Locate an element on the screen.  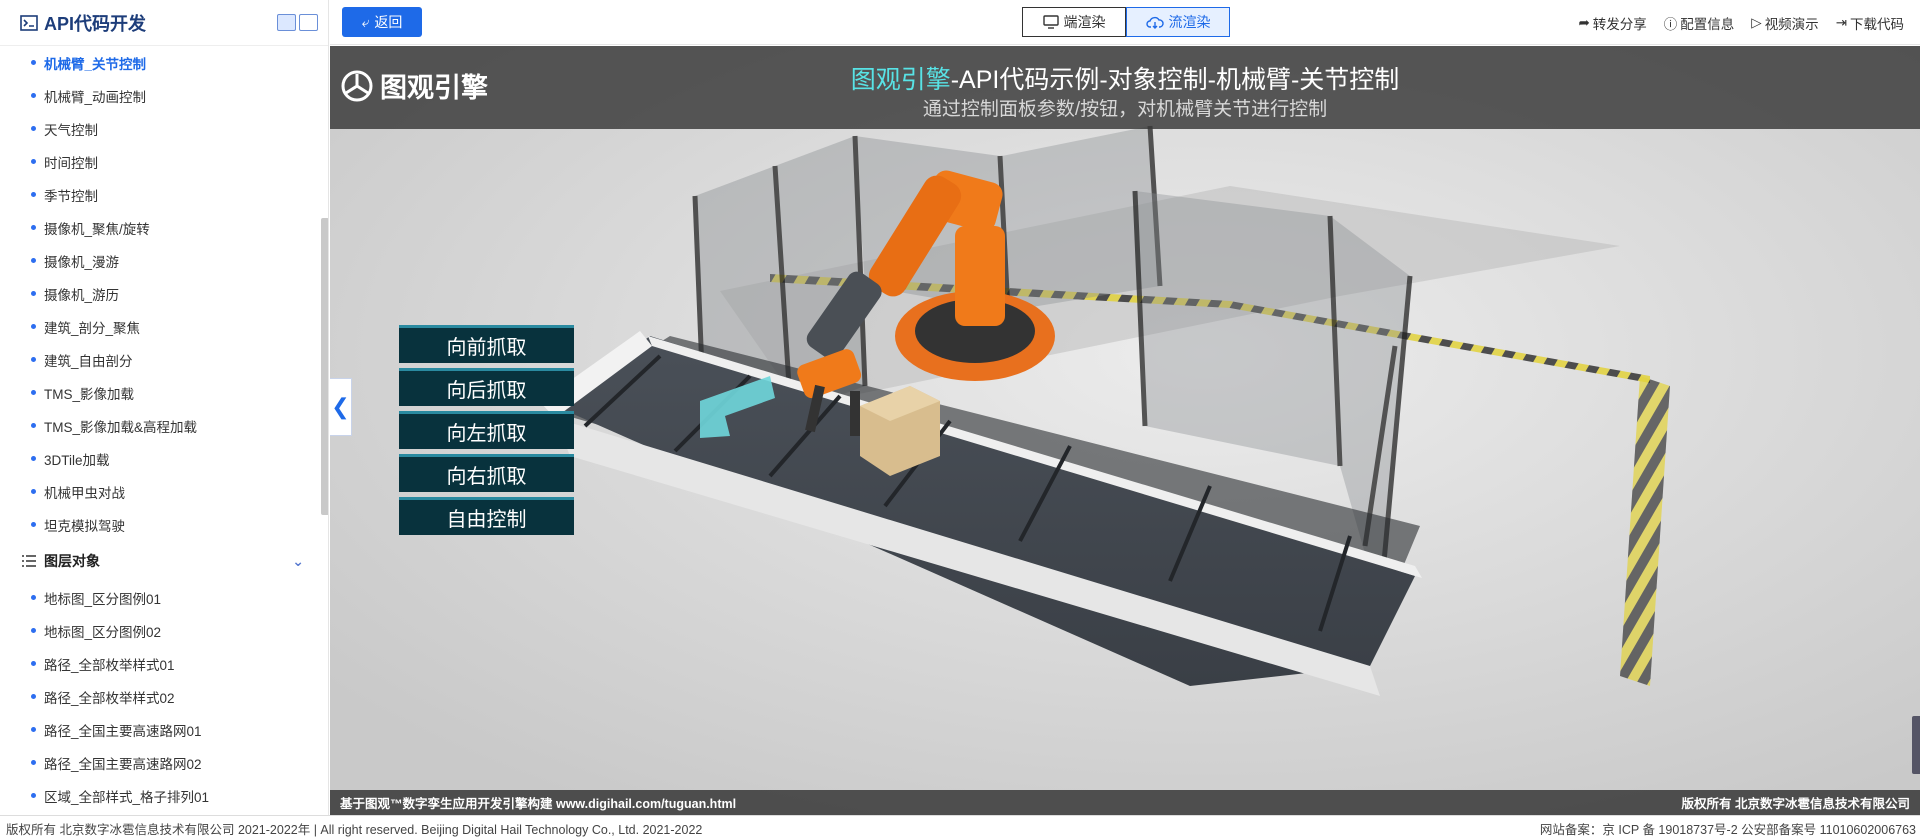
tab-client-render-label: 端渲染 is located at coordinates (1084, 22).